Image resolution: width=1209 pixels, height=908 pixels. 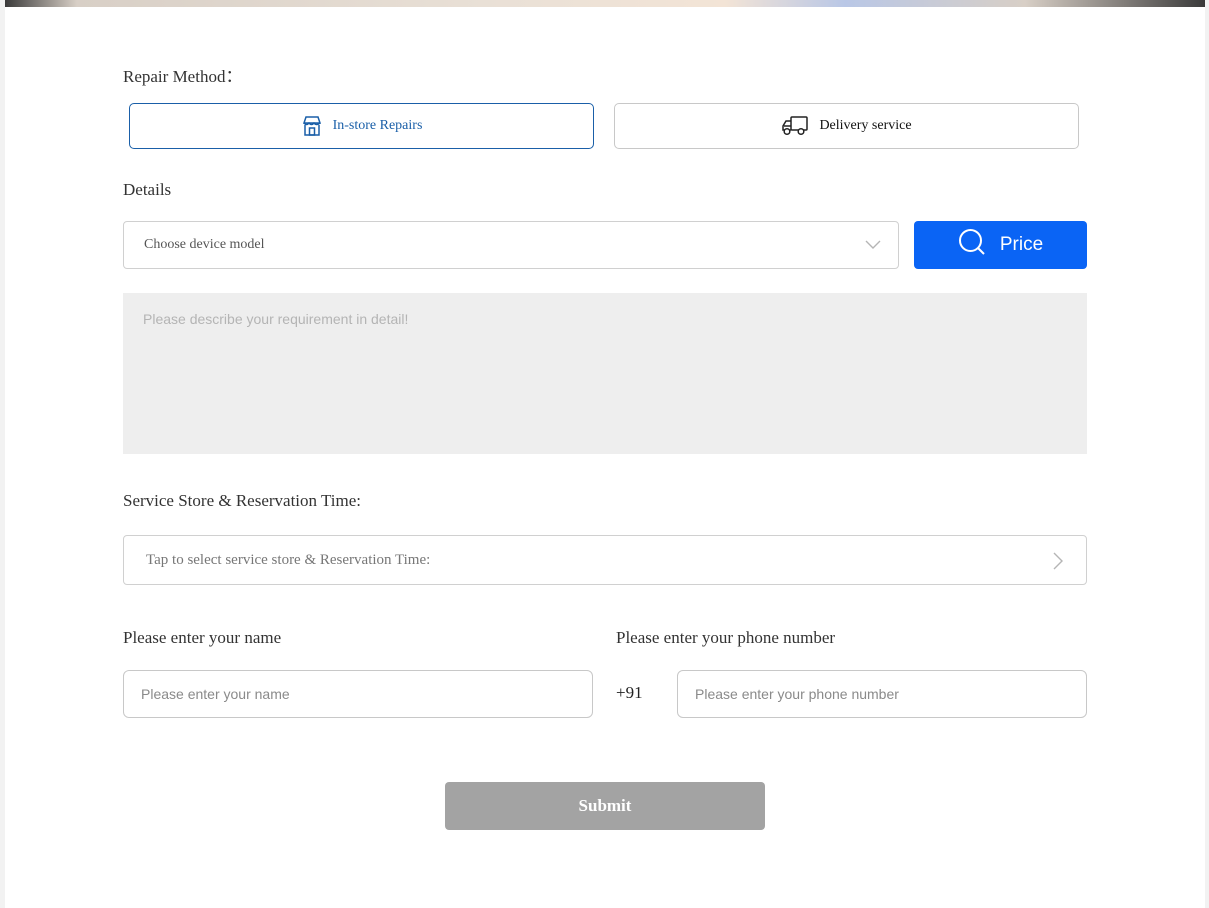 What do you see at coordinates (605, 373) in the screenshot?
I see `requirement-description-textarea` at bounding box center [605, 373].